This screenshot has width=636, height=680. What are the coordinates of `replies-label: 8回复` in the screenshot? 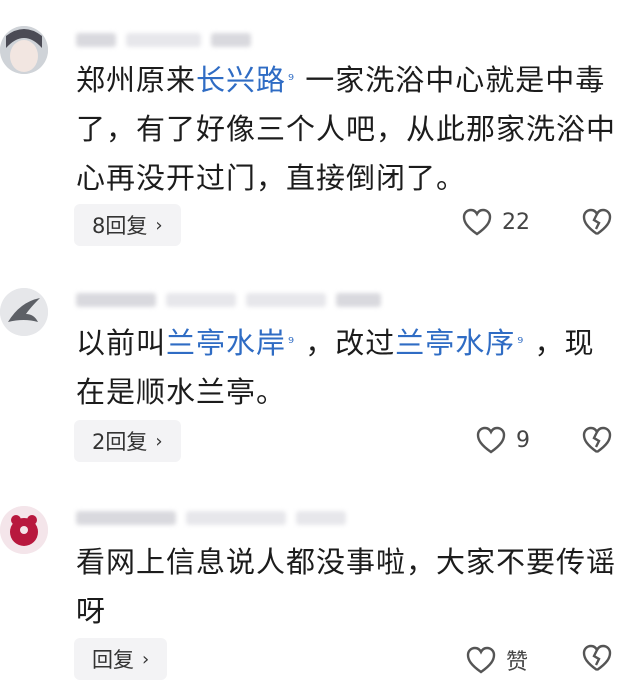 It's located at (120, 226).